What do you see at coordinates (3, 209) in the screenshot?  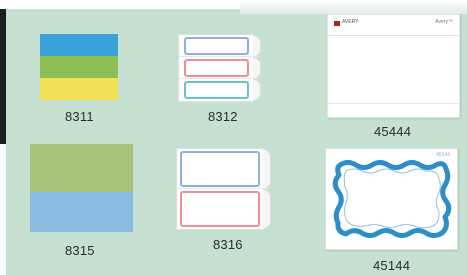 I see `left-edge-lower` at bounding box center [3, 209].